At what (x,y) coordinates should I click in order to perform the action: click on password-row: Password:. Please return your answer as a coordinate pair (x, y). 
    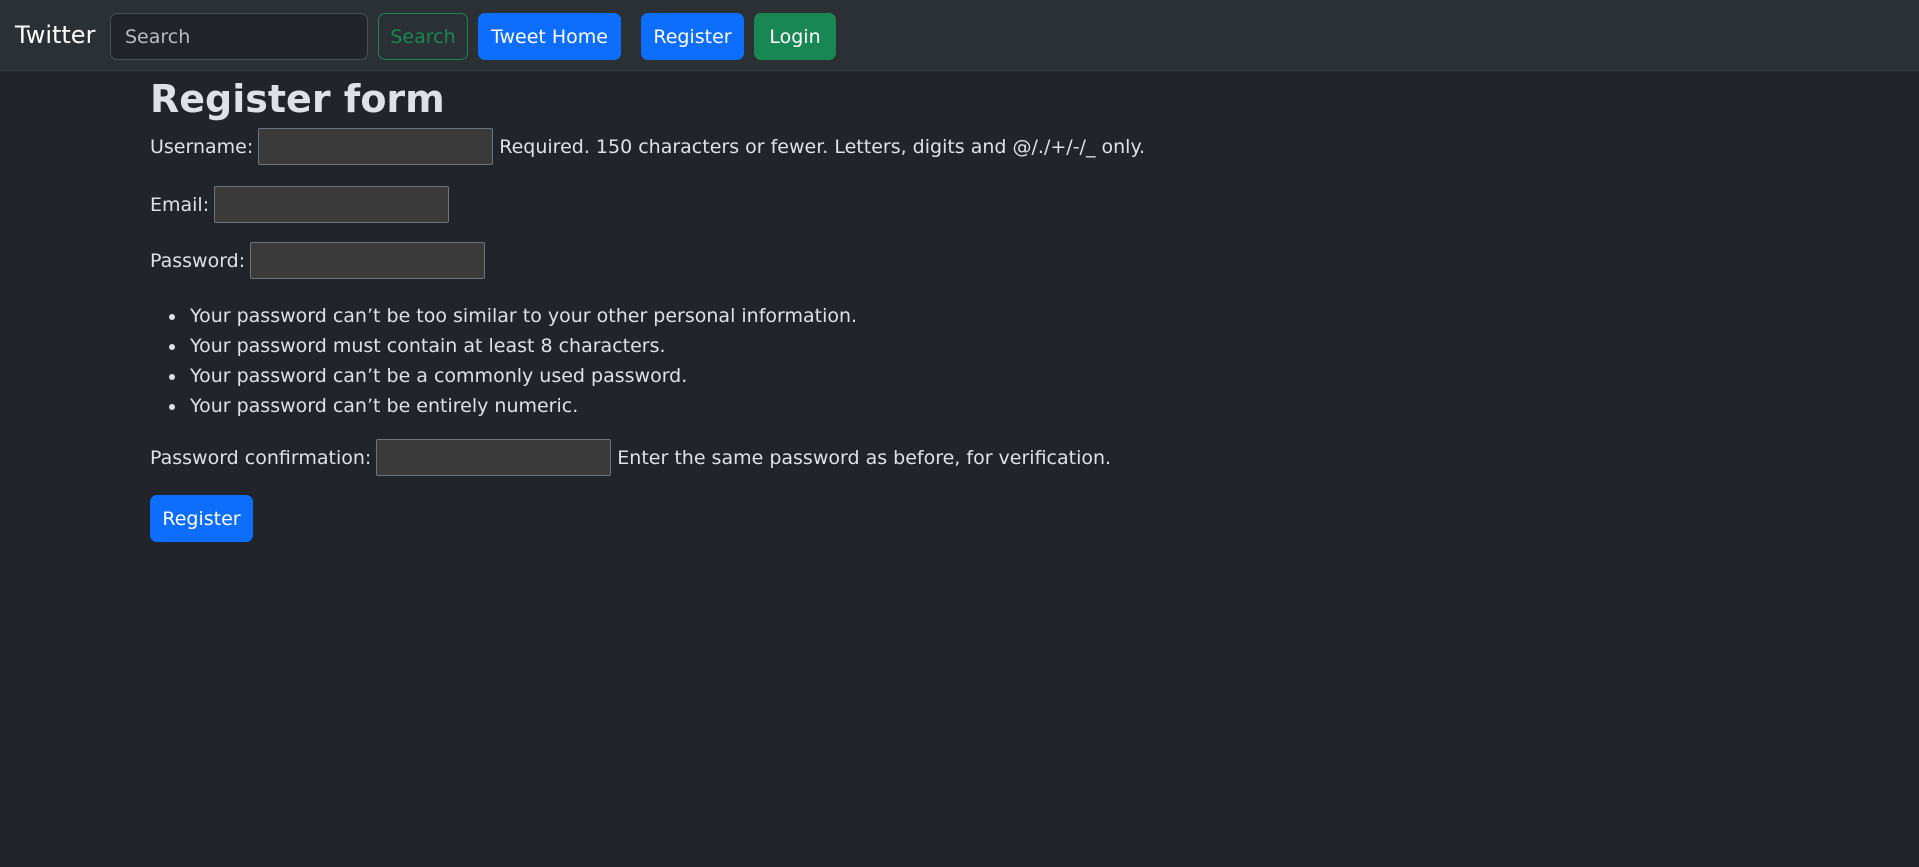
    Looking at the image, I should click on (318, 260).